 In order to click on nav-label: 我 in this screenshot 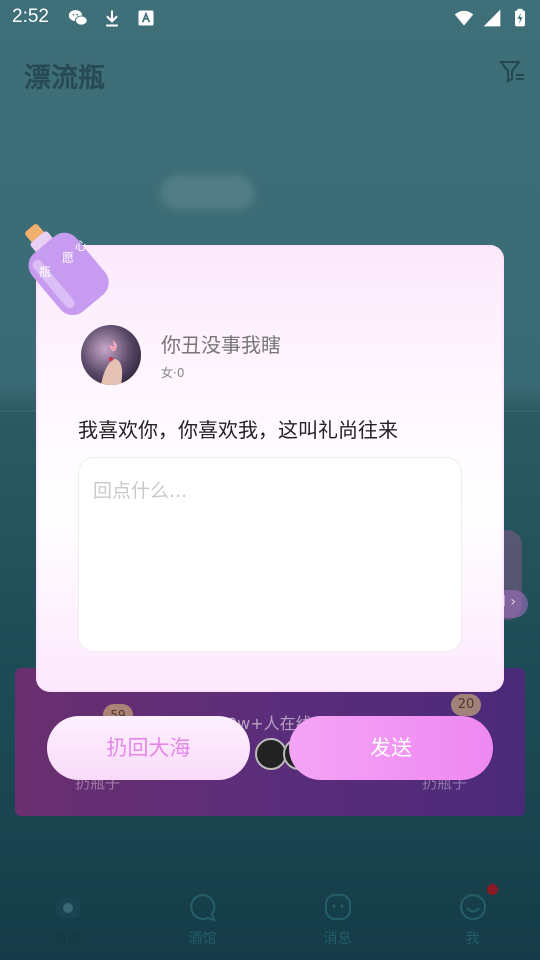, I will do `click(472, 939)`.